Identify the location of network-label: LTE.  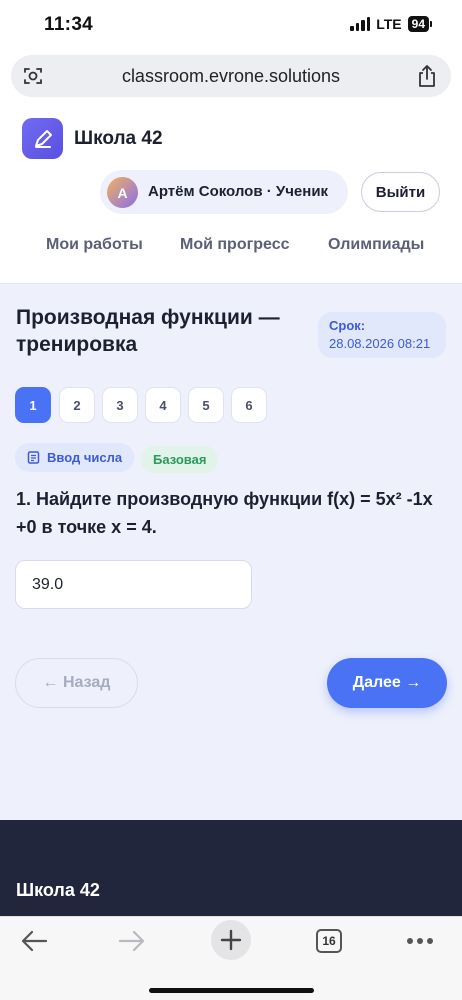
(389, 24).